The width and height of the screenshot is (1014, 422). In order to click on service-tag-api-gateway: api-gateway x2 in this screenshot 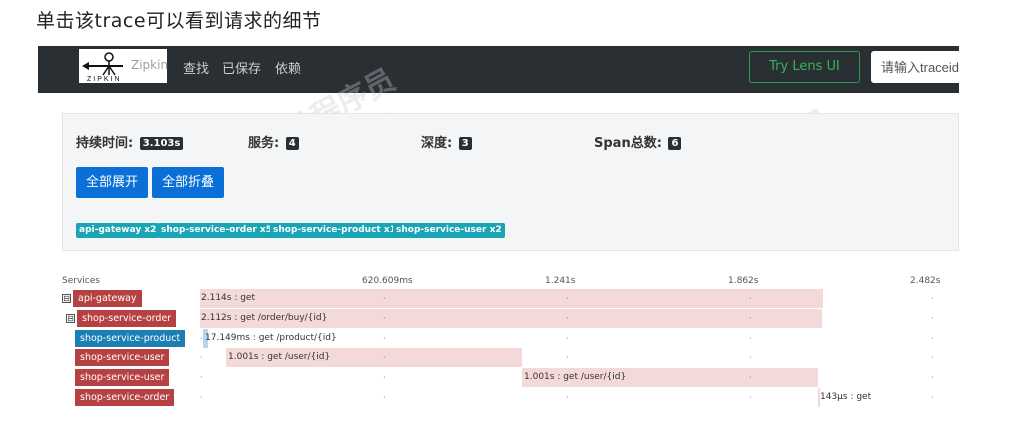, I will do `click(118, 230)`.